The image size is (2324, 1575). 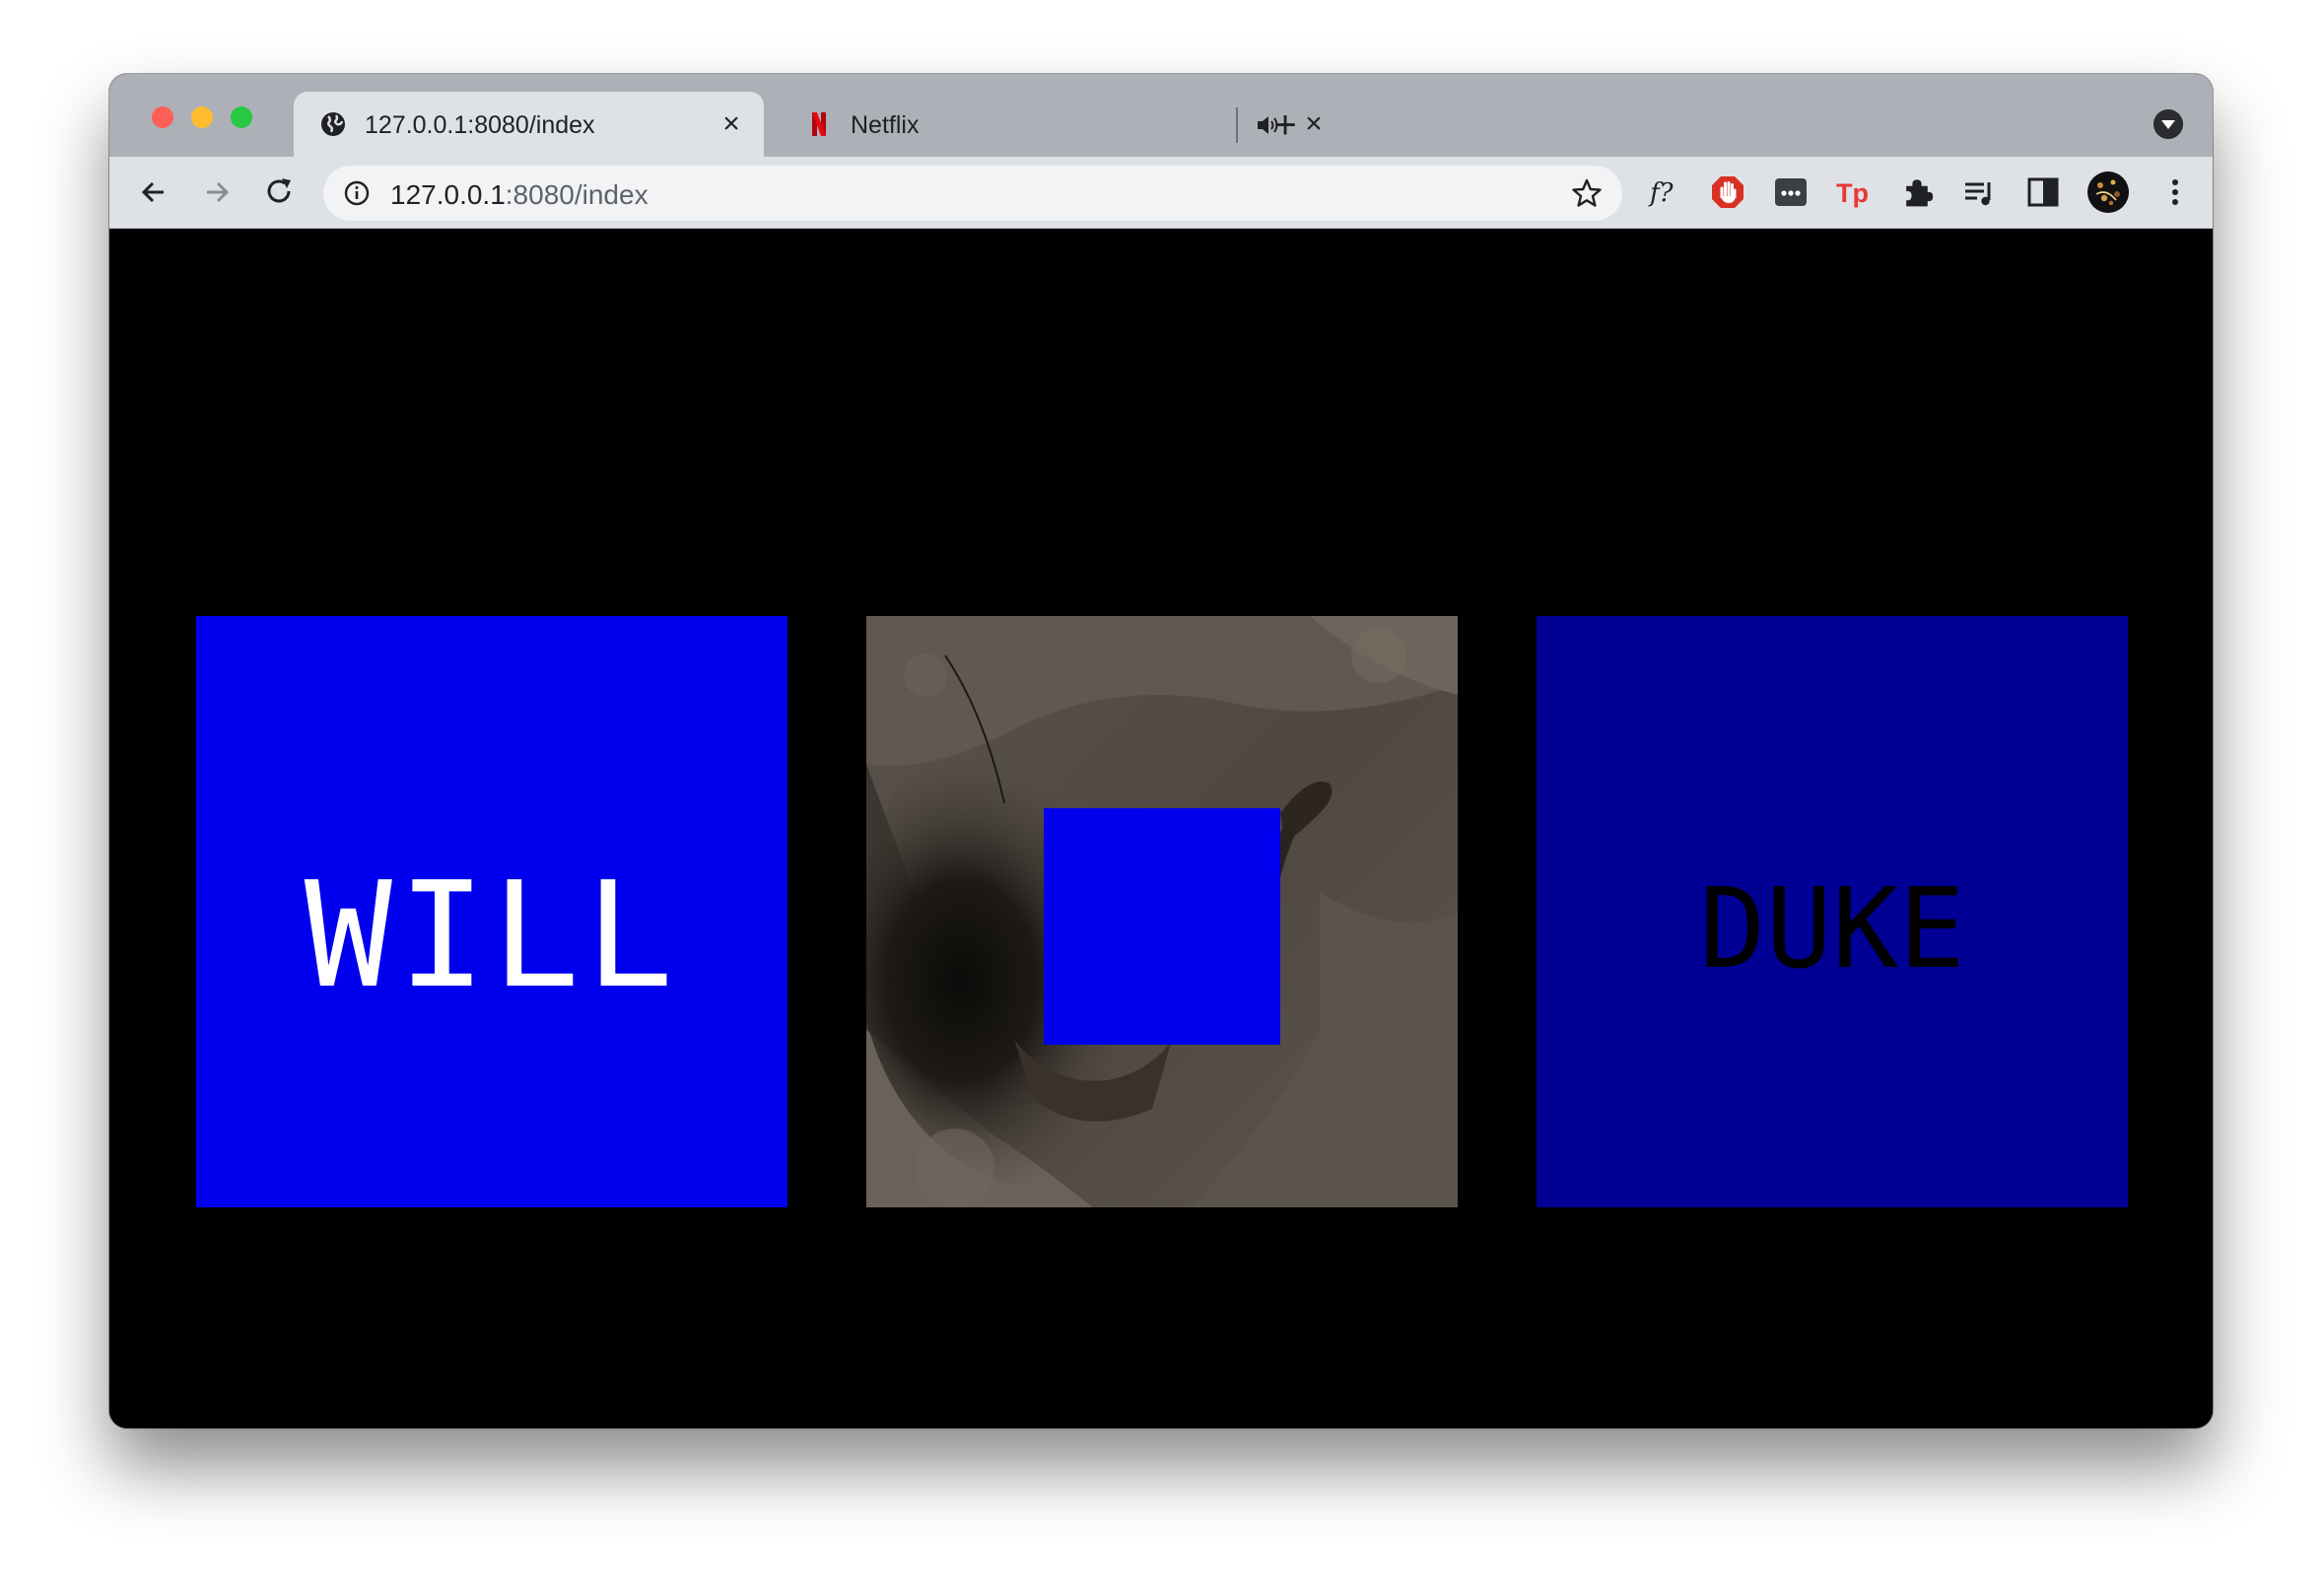 What do you see at coordinates (886, 125) in the screenshot?
I see `tab-title: Netflix` at bounding box center [886, 125].